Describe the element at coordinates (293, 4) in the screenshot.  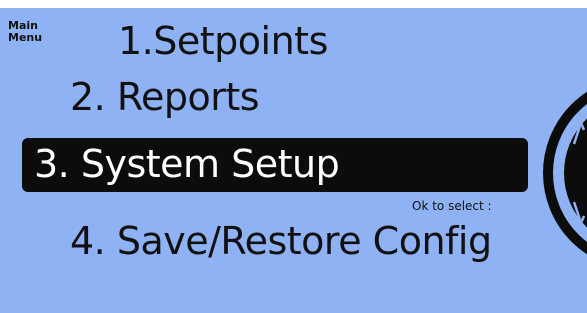
I see `top-border` at that location.